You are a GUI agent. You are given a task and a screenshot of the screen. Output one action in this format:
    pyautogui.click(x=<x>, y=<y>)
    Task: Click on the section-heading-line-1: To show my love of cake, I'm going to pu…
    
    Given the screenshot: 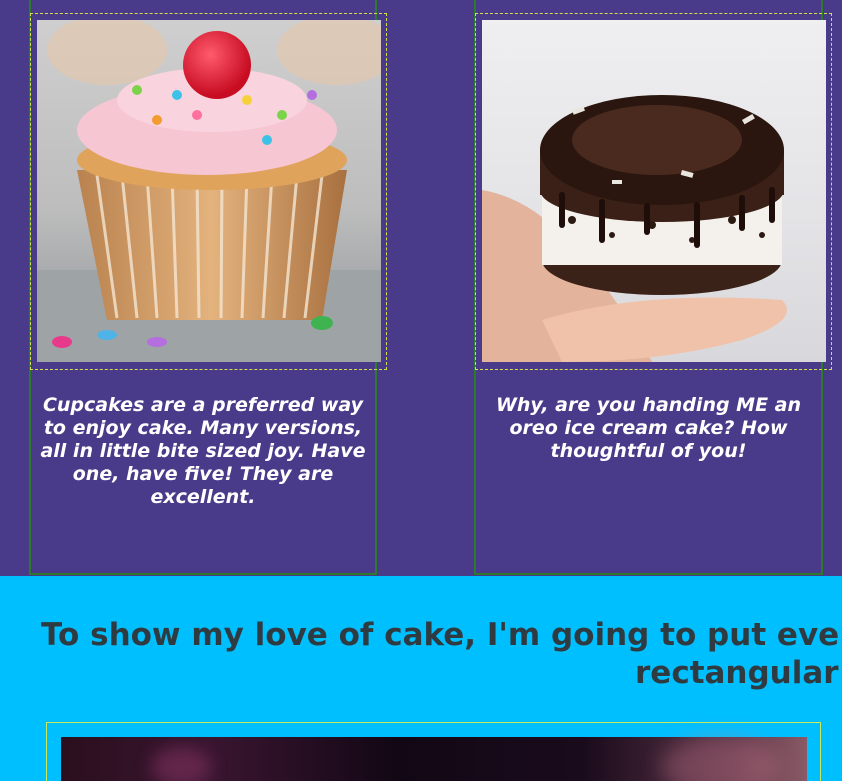 What is the action you would take?
    pyautogui.click(x=440, y=635)
    